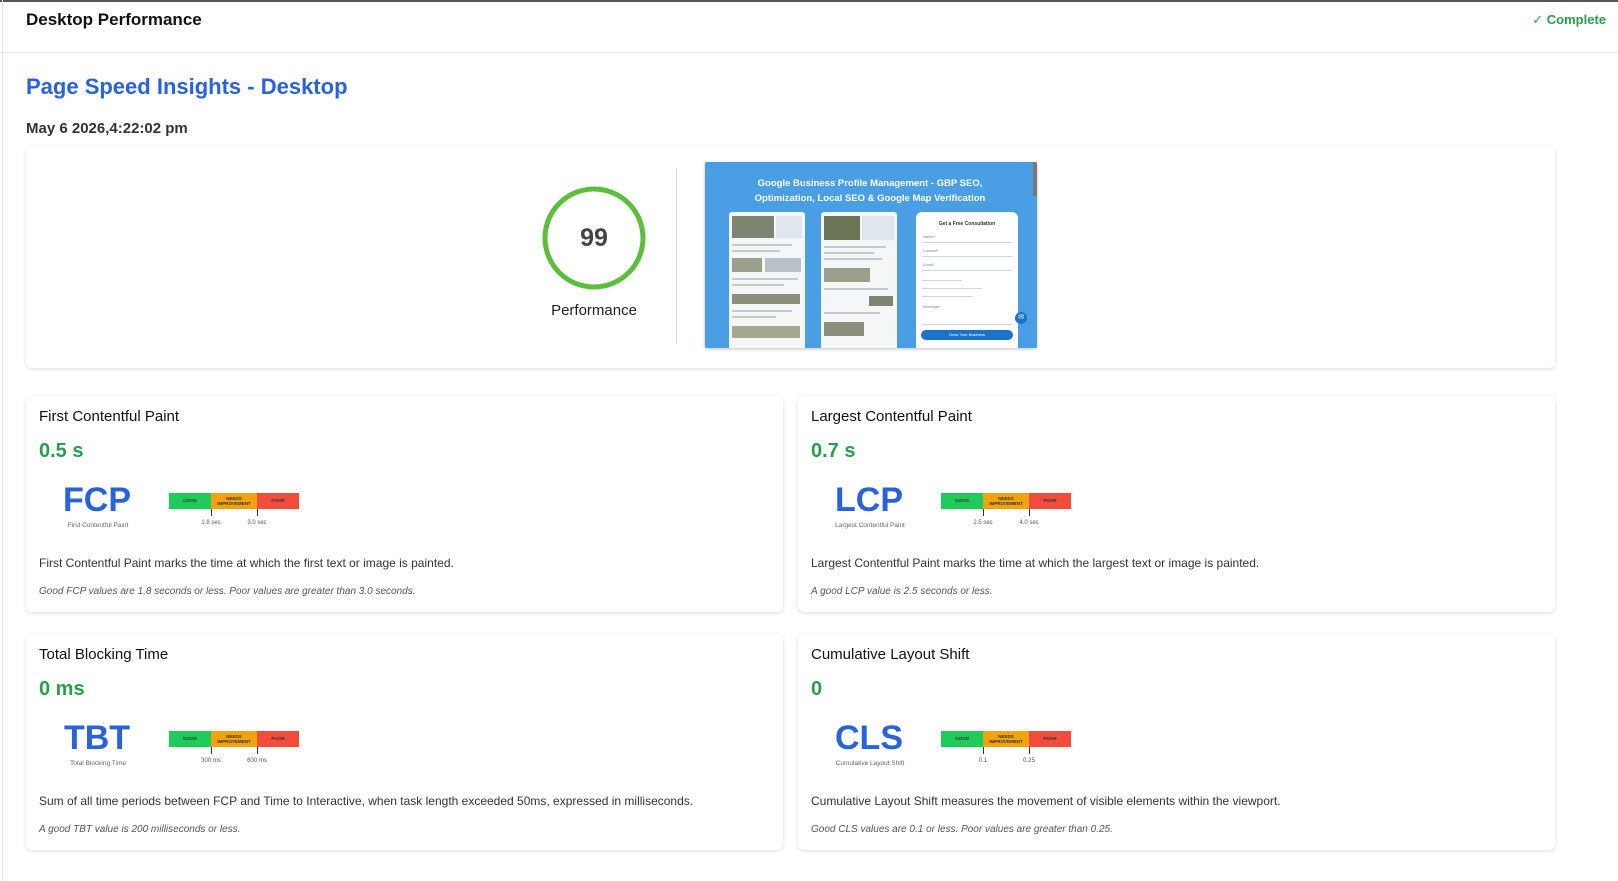 Image resolution: width=1618 pixels, height=881 pixels. I want to click on header-bar: Desktop Performance ✓ Complete, so click(809, 27).